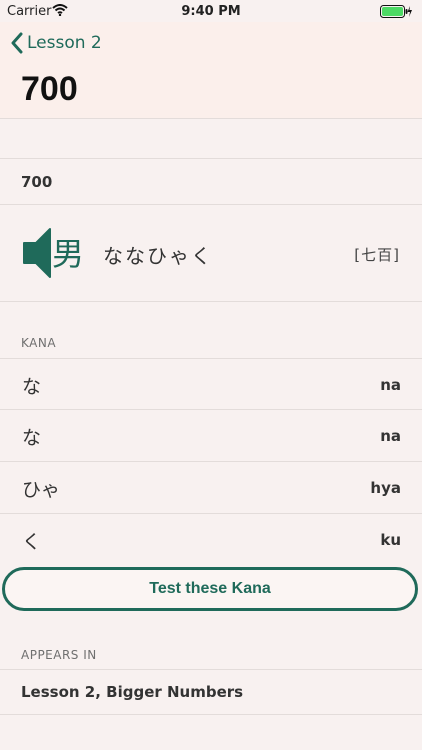  Describe the element at coordinates (59, 655) in the screenshot. I see `appears-in-section-header: APPEARS IN` at that location.